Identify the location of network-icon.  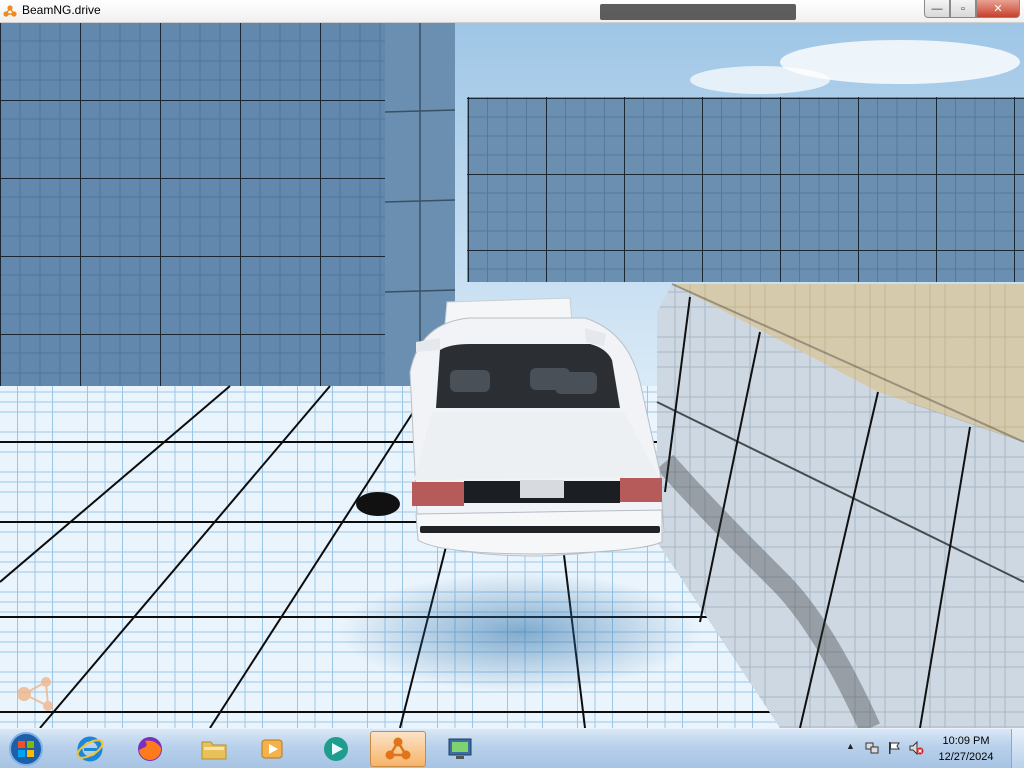
(872, 748).